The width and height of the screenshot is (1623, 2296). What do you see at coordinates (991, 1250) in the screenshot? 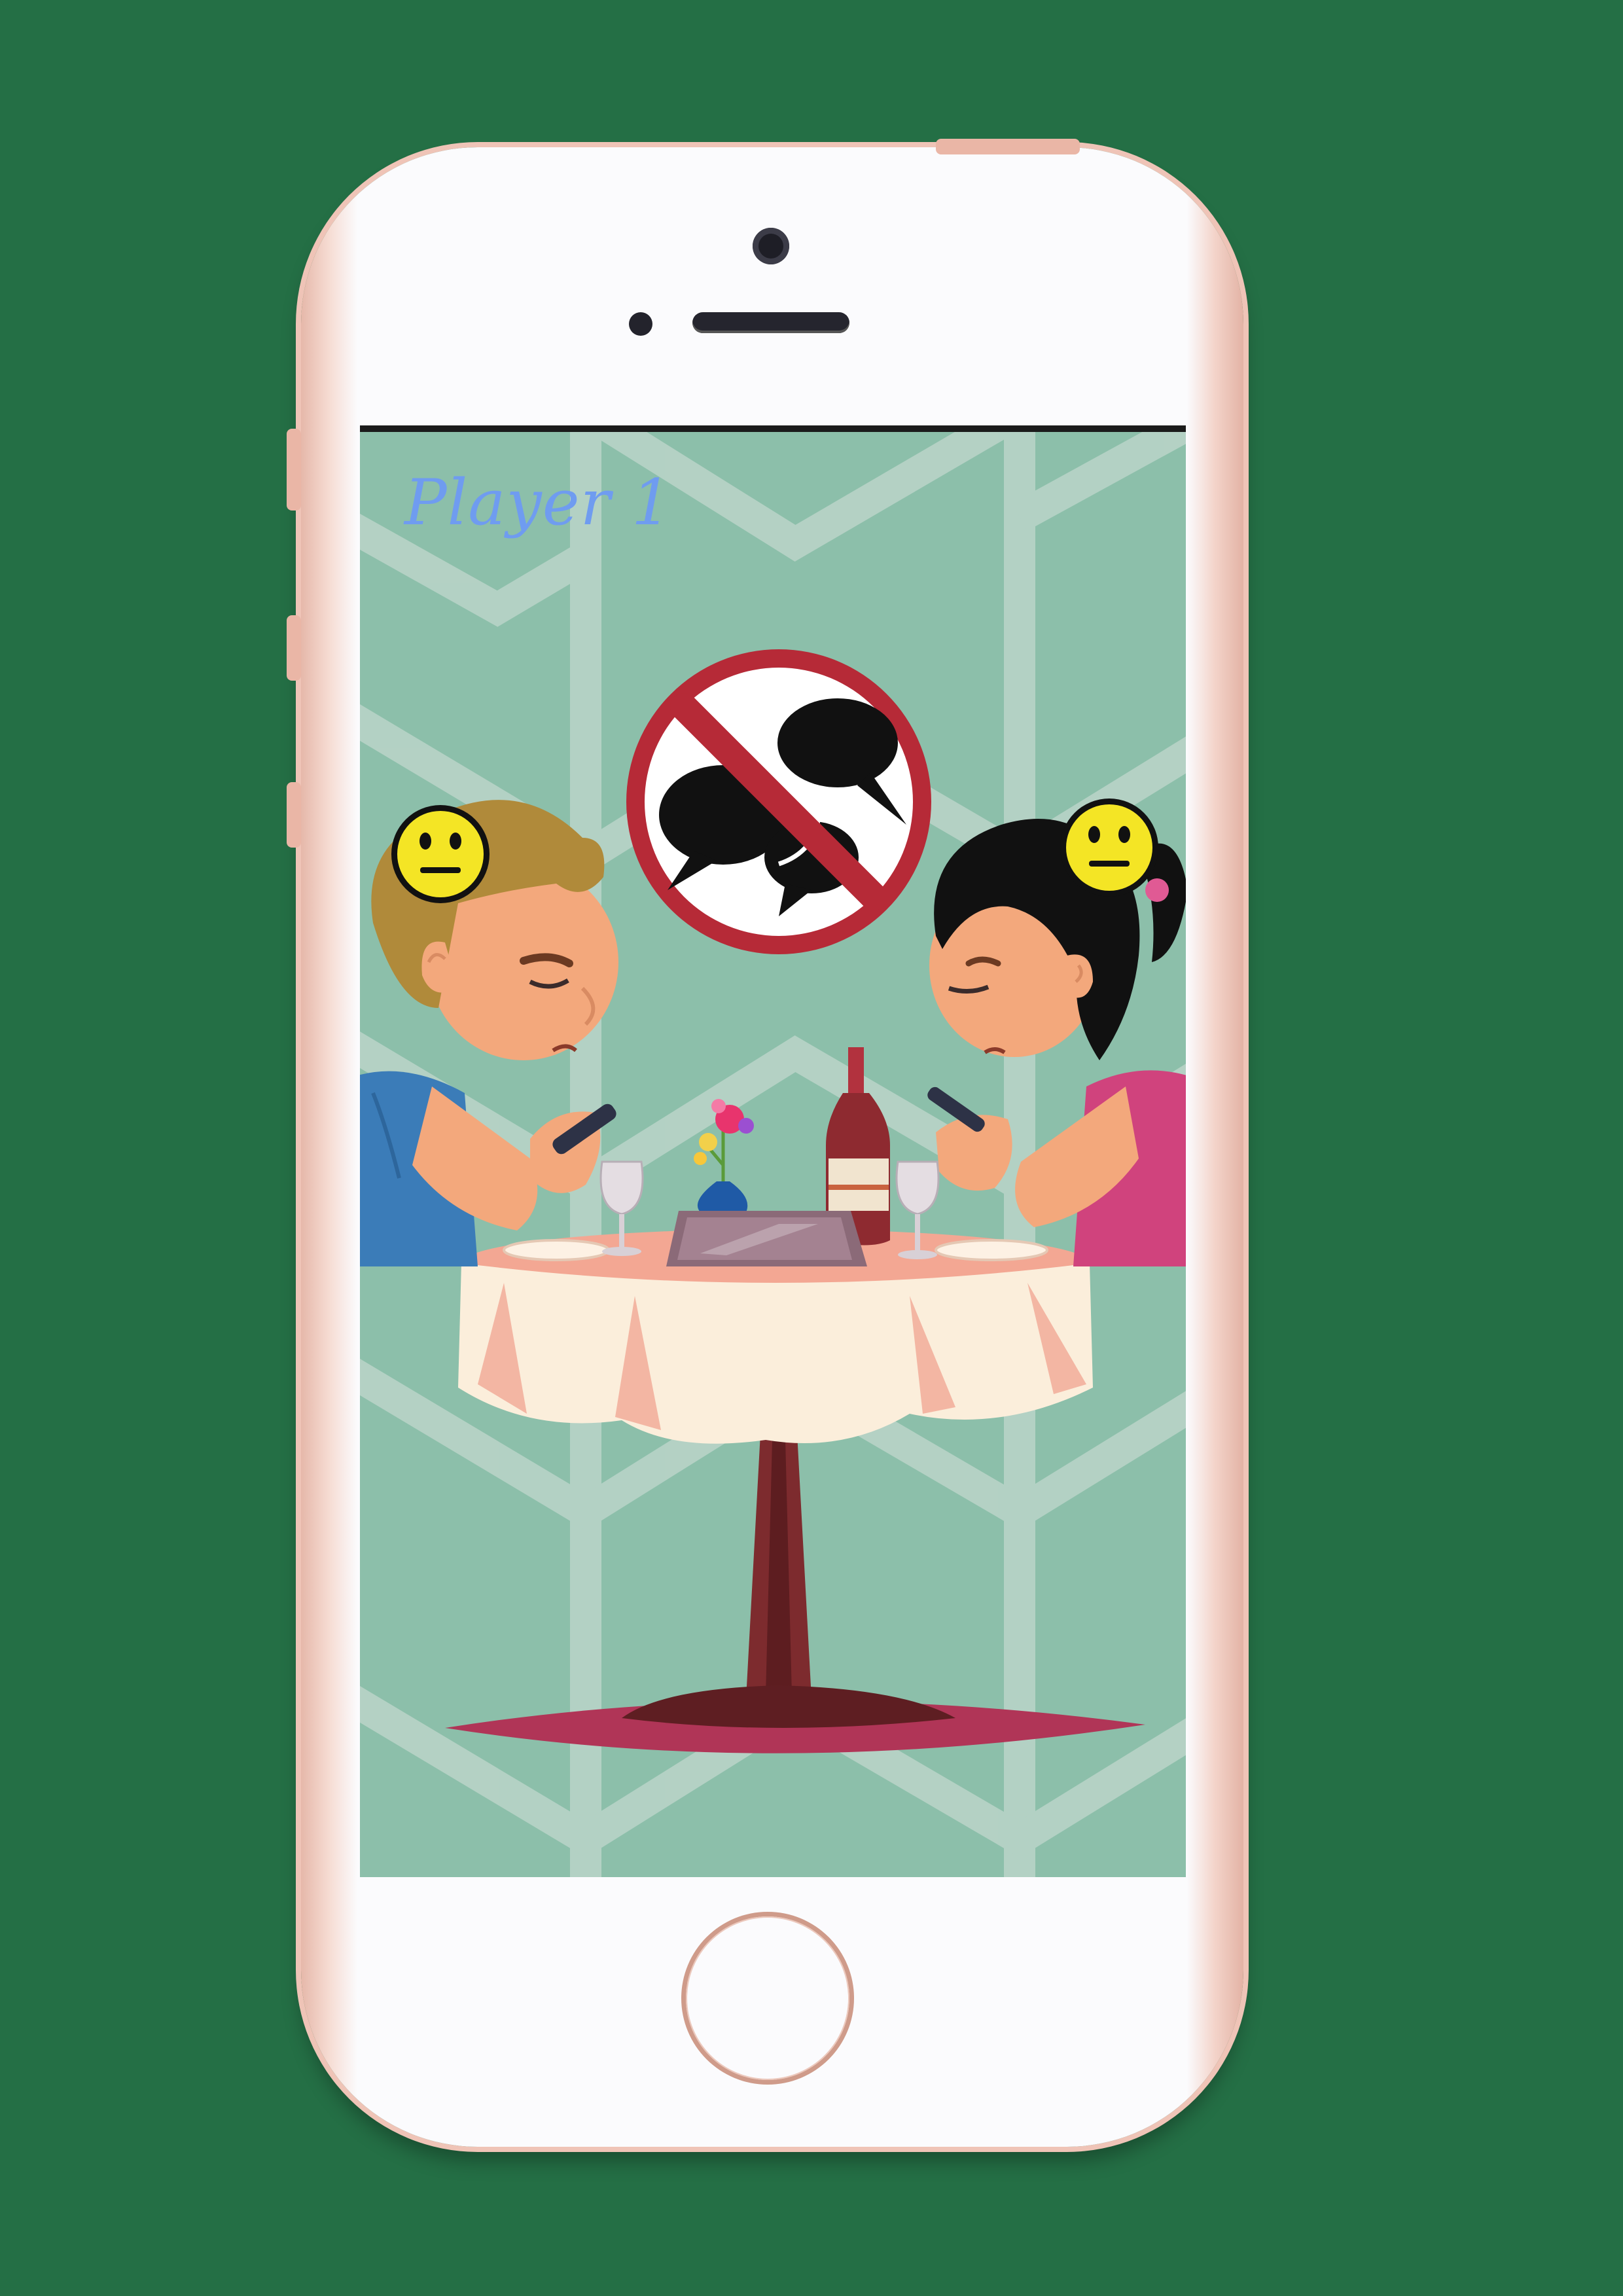
I see `right-plate` at bounding box center [991, 1250].